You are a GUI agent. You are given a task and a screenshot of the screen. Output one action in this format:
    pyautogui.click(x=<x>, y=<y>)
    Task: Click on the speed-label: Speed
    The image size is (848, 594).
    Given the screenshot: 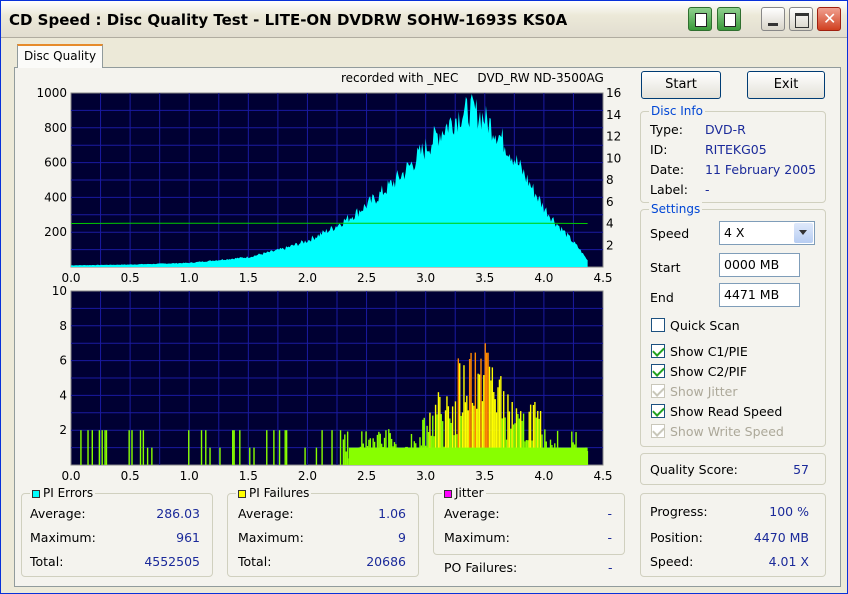 What is the action you would take?
    pyautogui.click(x=670, y=233)
    